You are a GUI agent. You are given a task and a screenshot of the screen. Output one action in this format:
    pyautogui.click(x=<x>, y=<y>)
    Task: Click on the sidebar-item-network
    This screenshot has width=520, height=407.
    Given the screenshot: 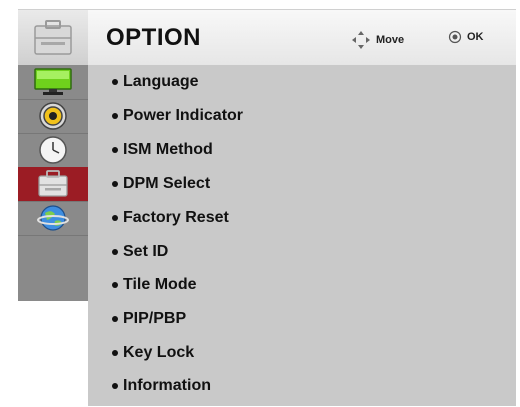 What is the action you would take?
    pyautogui.click(x=53, y=218)
    